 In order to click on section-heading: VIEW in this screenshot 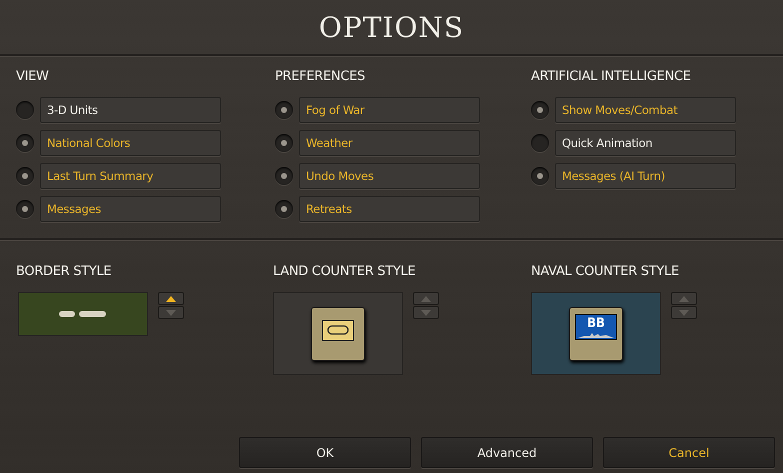, I will do `click(33, 77)`.